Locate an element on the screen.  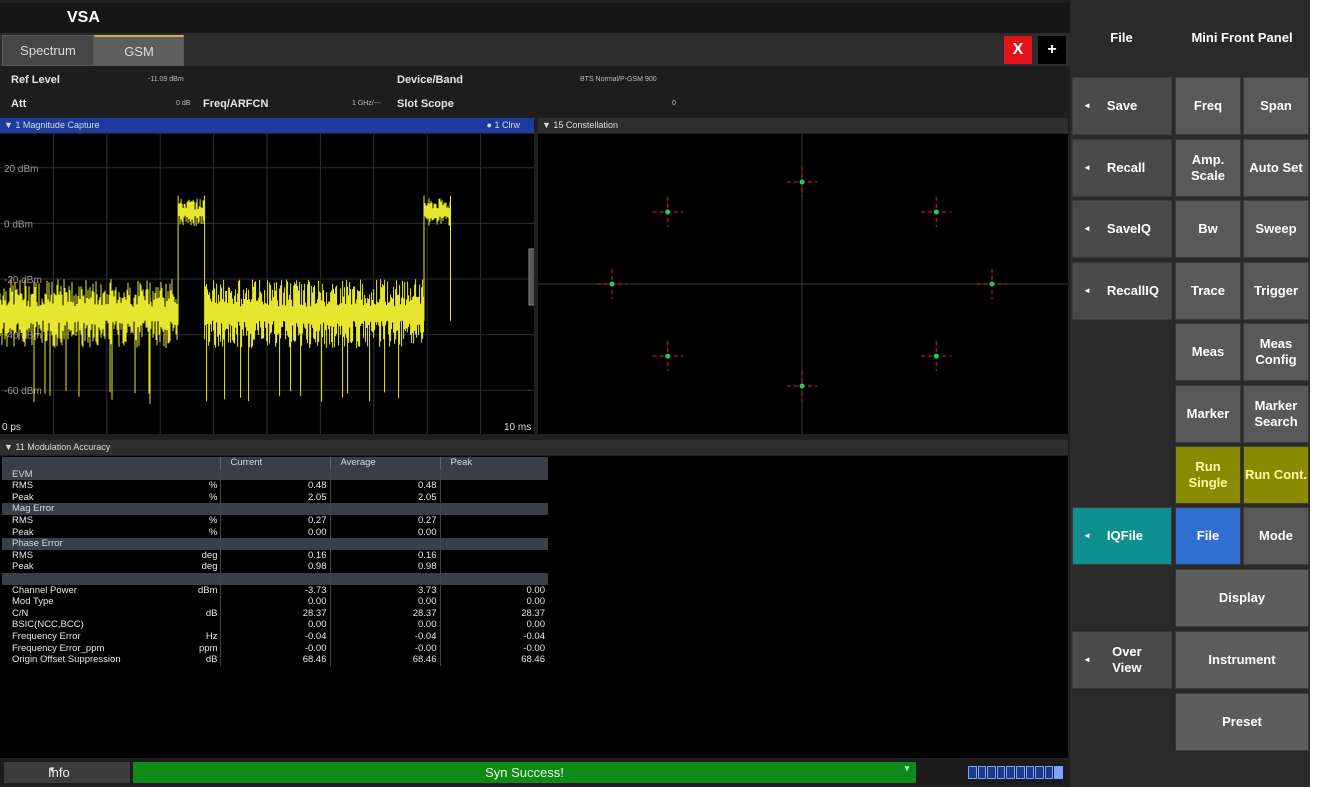
modulation-window-header: ▼ 11 Modulation Accuracy is located at coordinates (534, 447).